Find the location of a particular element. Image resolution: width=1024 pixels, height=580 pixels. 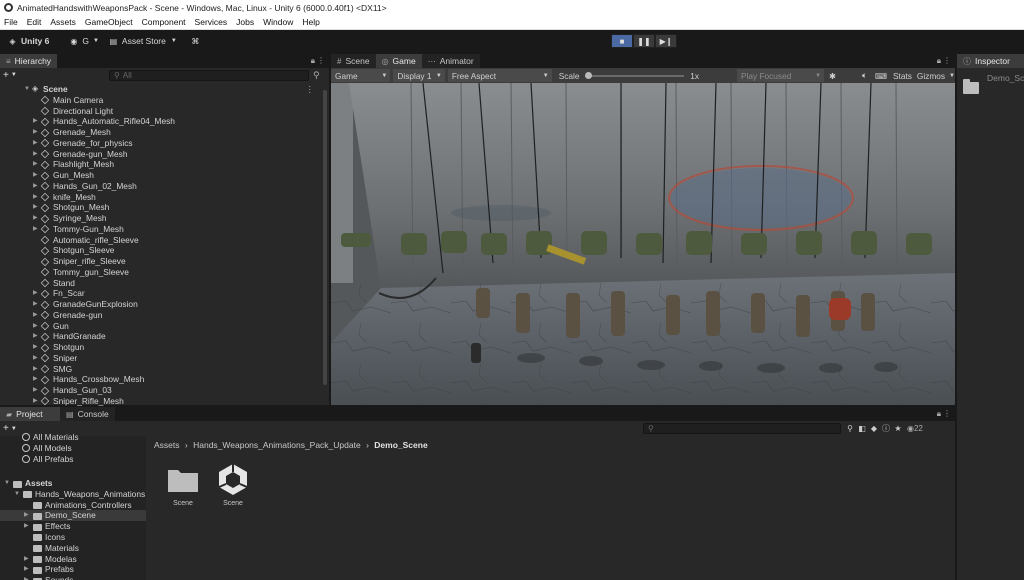

version-control-button: ⌘ is located at coordinates (197, 41).